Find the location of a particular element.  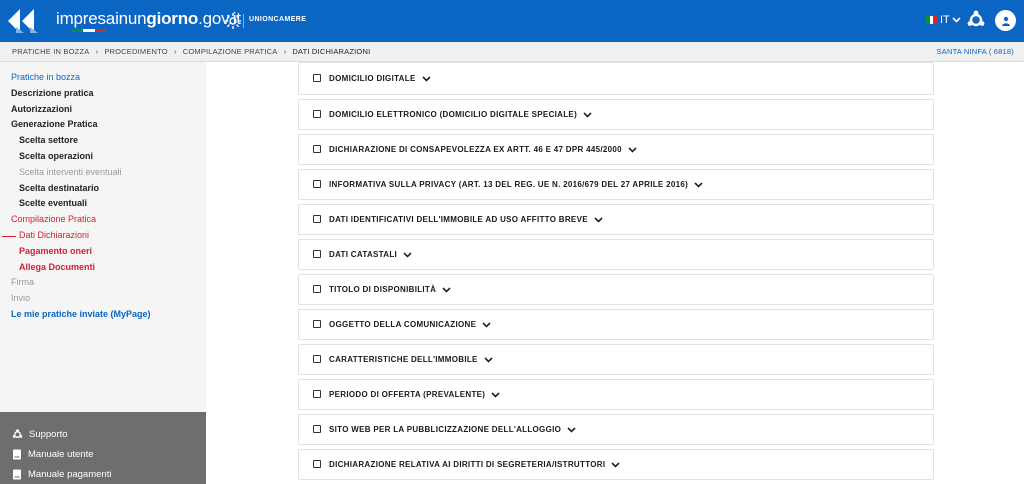

section-title: TITOLO DI DISPONIBILITÀ is located at coordinates (383, 289).